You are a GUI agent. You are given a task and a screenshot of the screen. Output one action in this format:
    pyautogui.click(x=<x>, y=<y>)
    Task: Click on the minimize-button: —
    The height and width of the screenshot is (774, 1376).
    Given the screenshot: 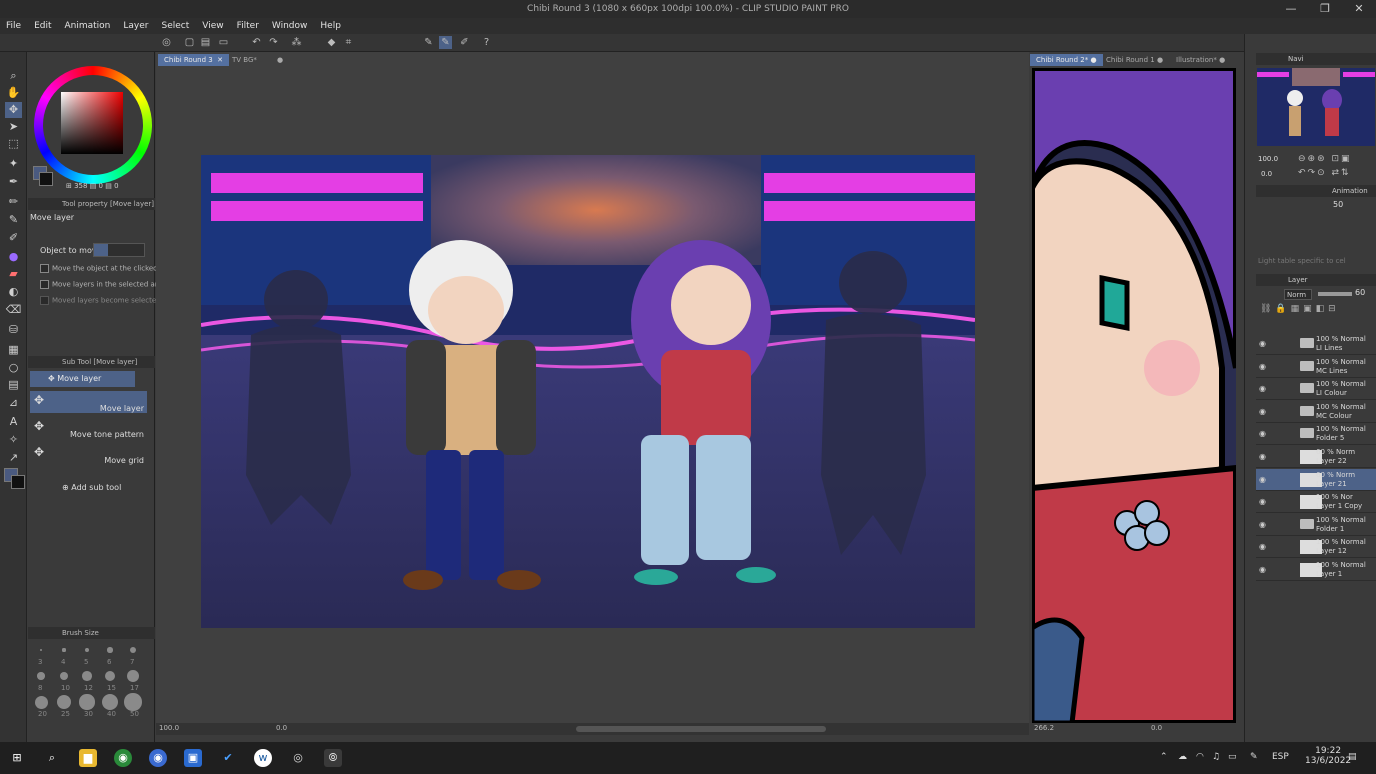 What is the action you would take?
    pyautogui.click(x=1291, y=9)
    